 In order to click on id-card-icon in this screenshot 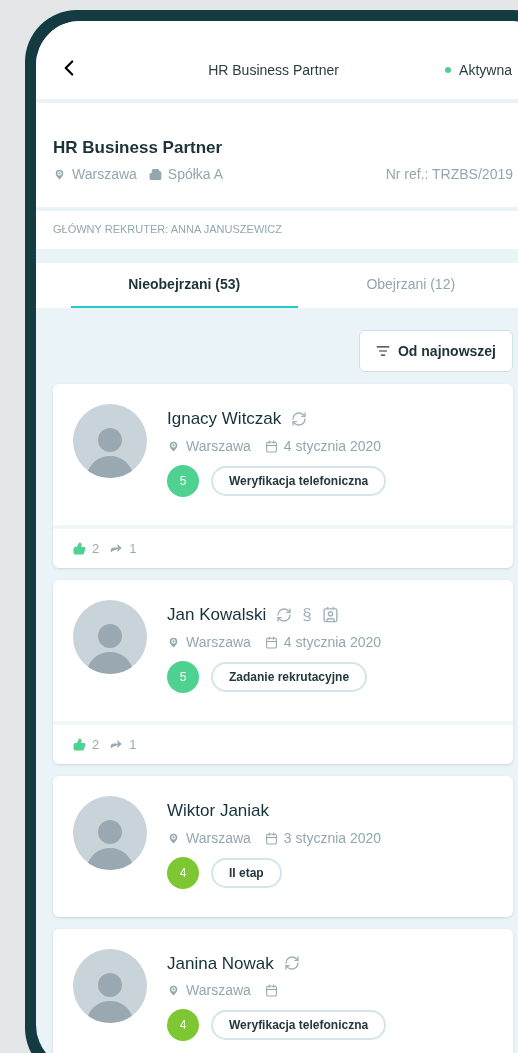, I will do `click(330, 615)`.